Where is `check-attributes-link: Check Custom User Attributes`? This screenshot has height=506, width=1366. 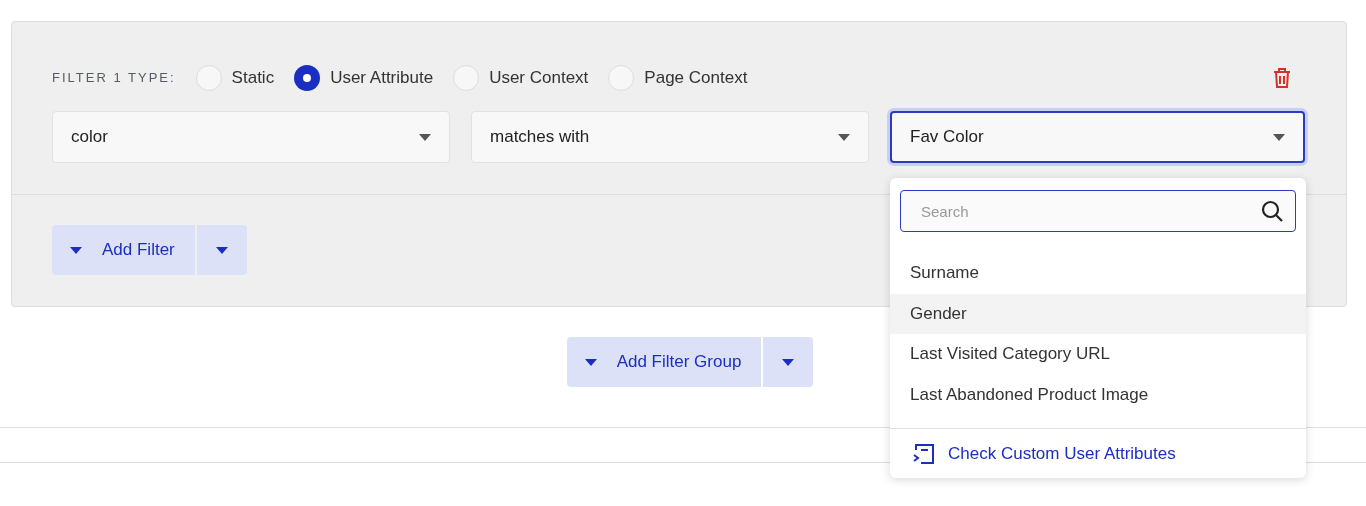
check-attributes-link: Check Custom User Attributes is located at coordinates (1062, 453).